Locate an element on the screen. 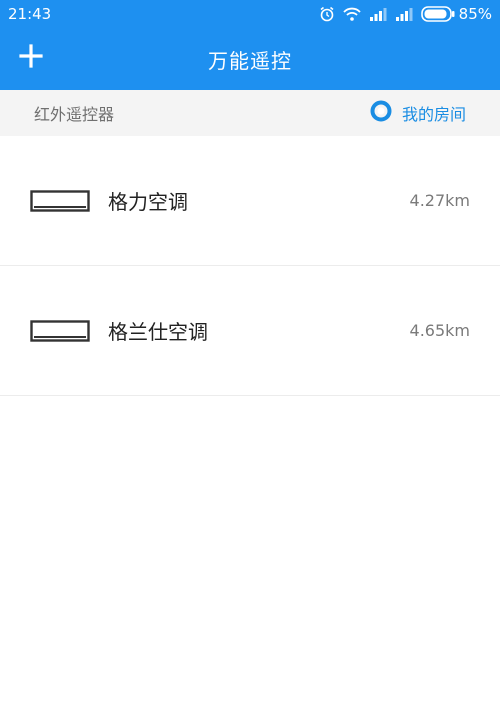 This screenshot has width=500, height=711. alarm-icon is located at coordinates (327, 14).